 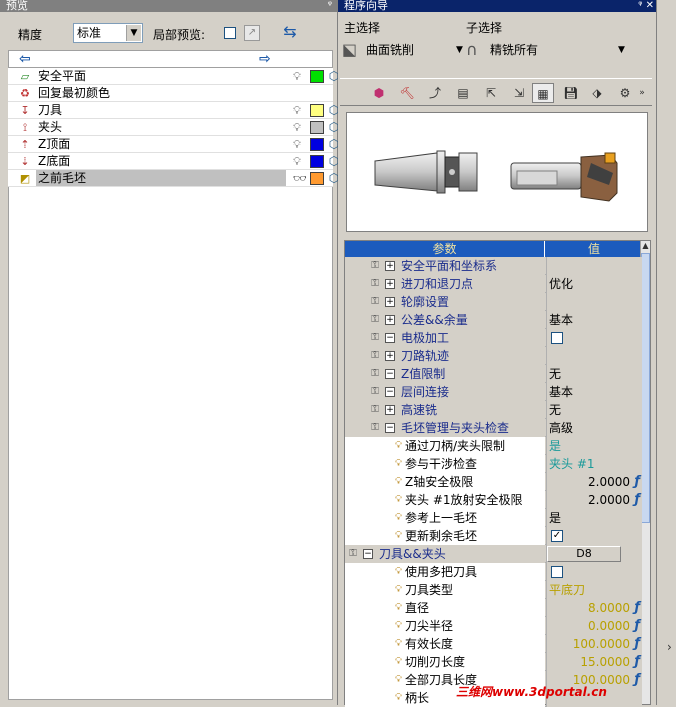 What do you see at coordinates (491, 93) in the screenshot?
I see `export-icon: ⇱` at bounding box center [491, 93].